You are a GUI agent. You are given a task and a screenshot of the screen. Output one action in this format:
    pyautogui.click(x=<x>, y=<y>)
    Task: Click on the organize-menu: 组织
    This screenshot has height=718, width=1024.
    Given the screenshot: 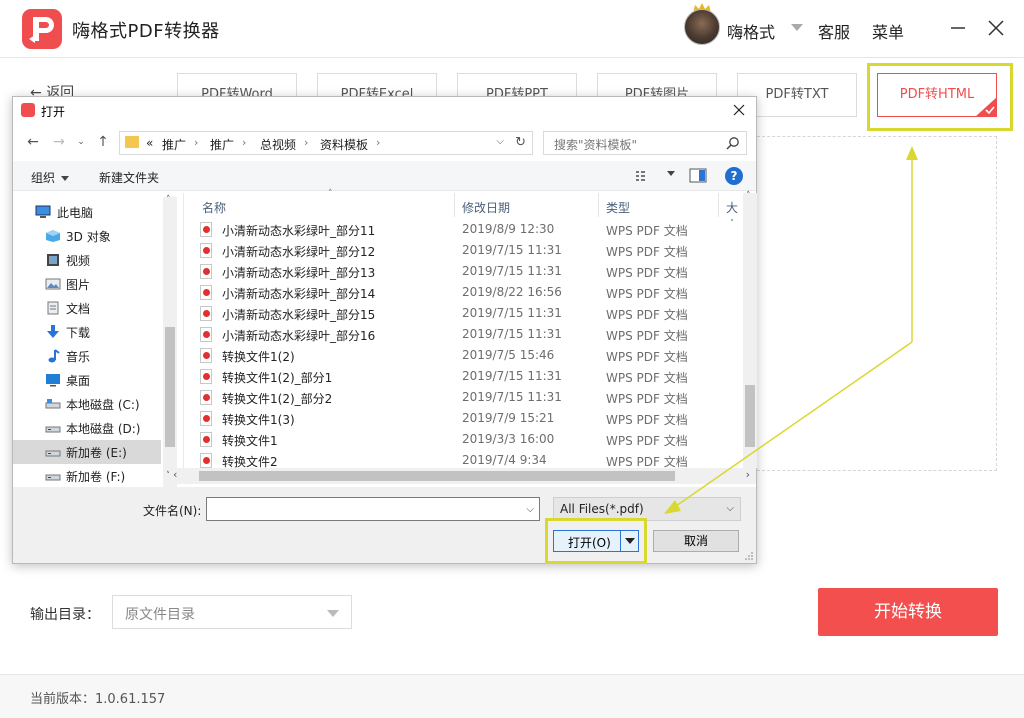 What is the action you would take?
    pyautogui.click(x=50, y=177)
    